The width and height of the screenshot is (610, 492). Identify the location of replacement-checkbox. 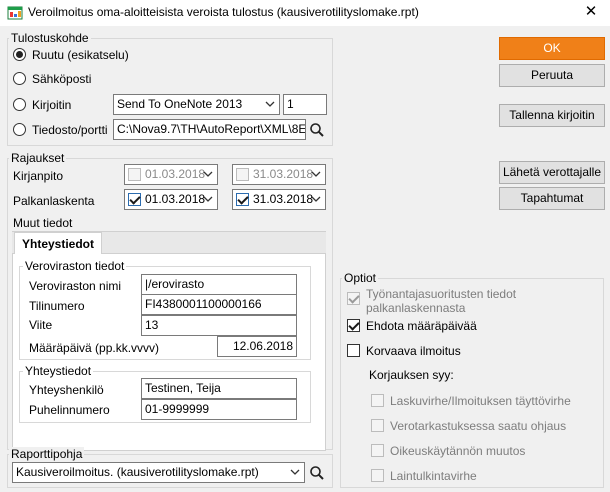
(353, 350).